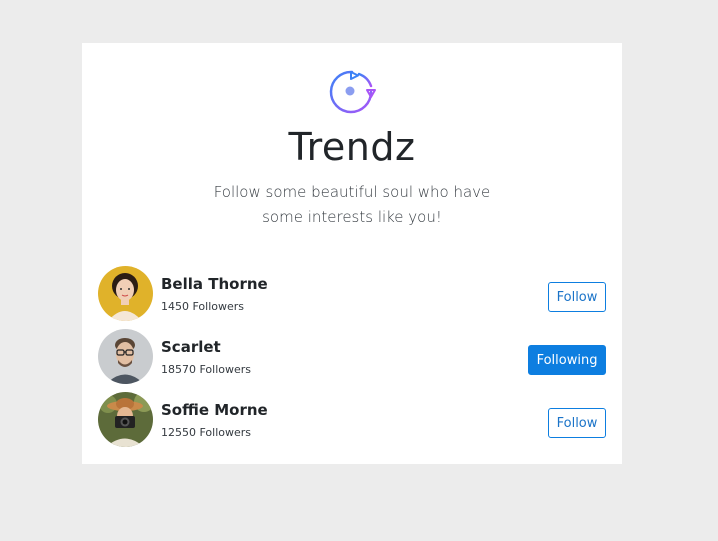 The image size is (718, 541). What do you see at coordinates (214, 284) in the screenshot?
I see `user-name: Bella Thorne` at bounding box center [214, 284].